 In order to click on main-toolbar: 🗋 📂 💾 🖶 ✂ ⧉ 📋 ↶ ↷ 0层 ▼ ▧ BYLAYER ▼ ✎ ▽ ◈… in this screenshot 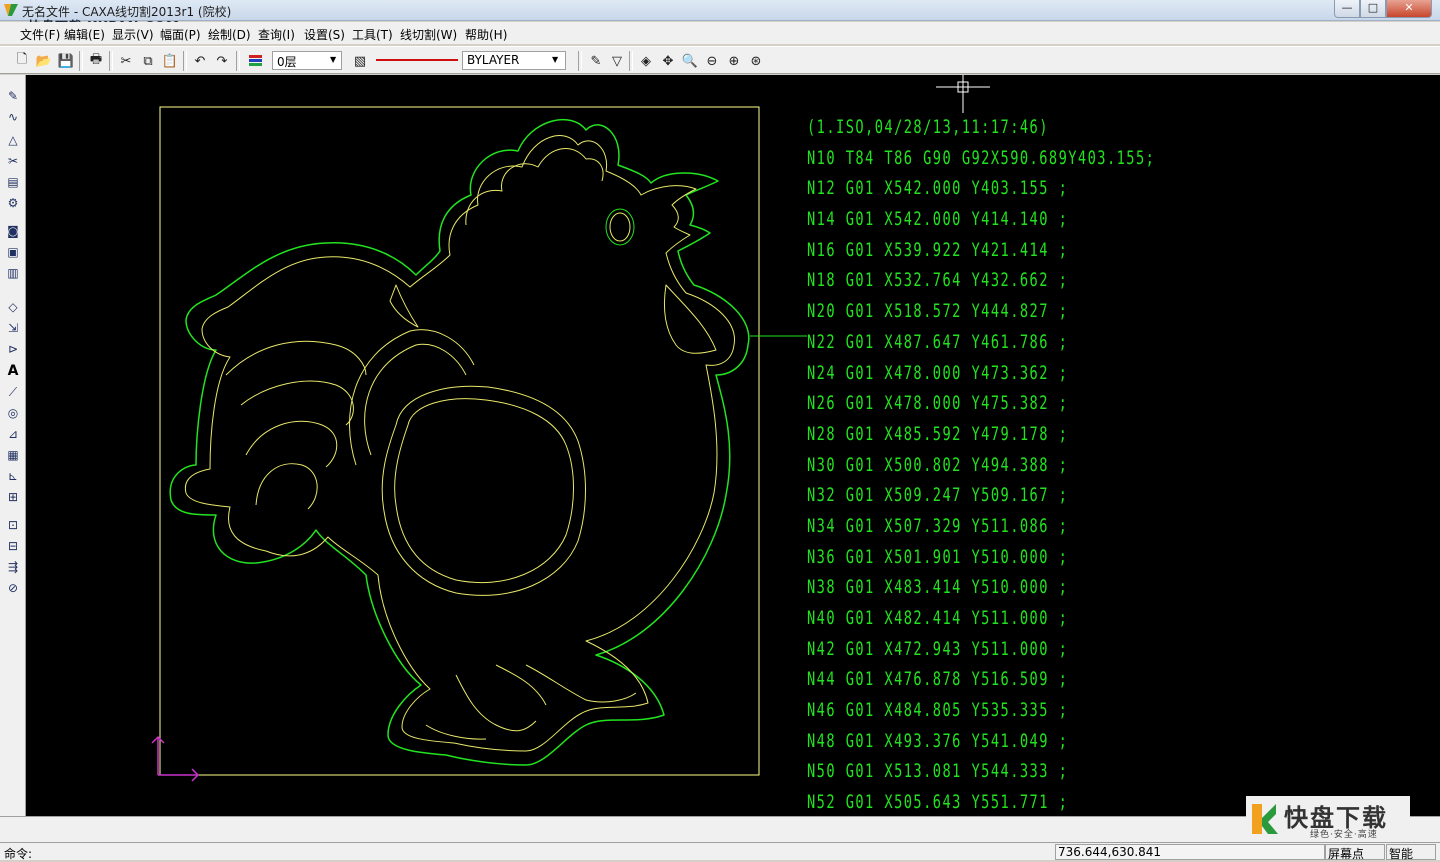, I will do `click(720, 60)`.